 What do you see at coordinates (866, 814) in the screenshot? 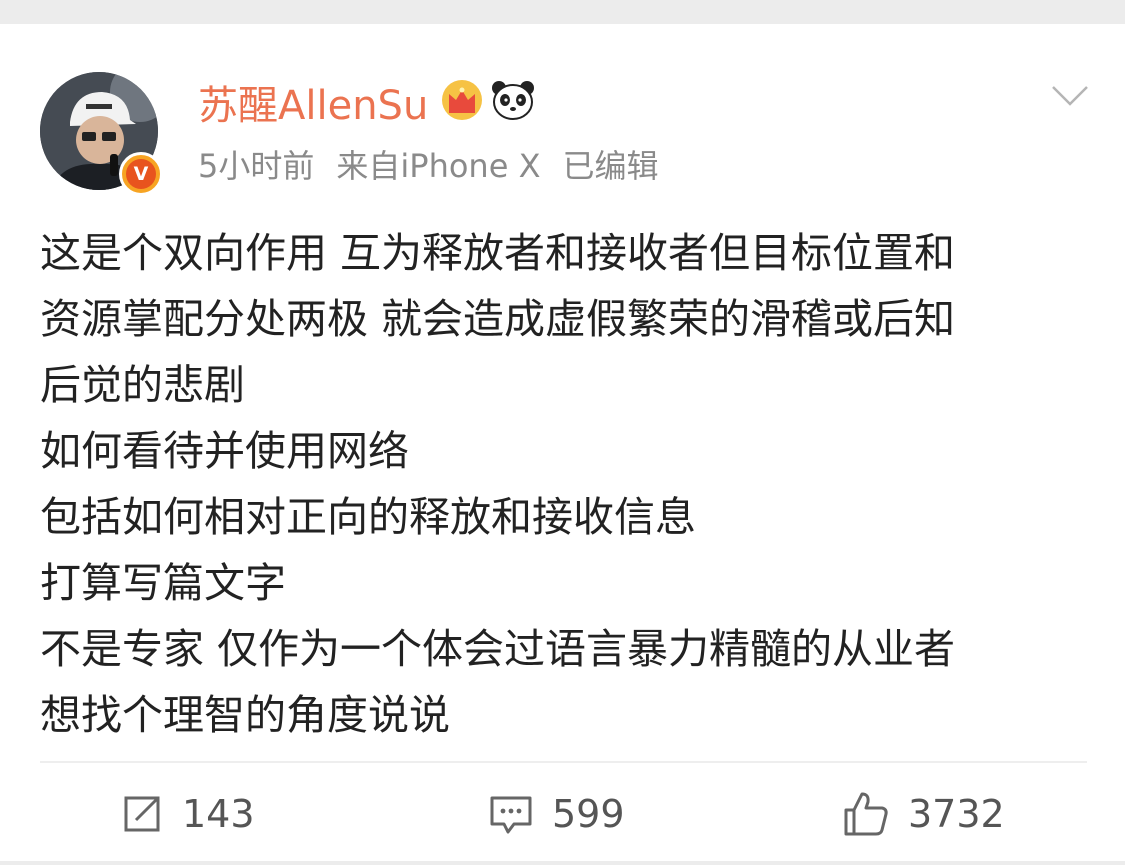
I see `like-thumb-icon` at bounding box center [866, 814].